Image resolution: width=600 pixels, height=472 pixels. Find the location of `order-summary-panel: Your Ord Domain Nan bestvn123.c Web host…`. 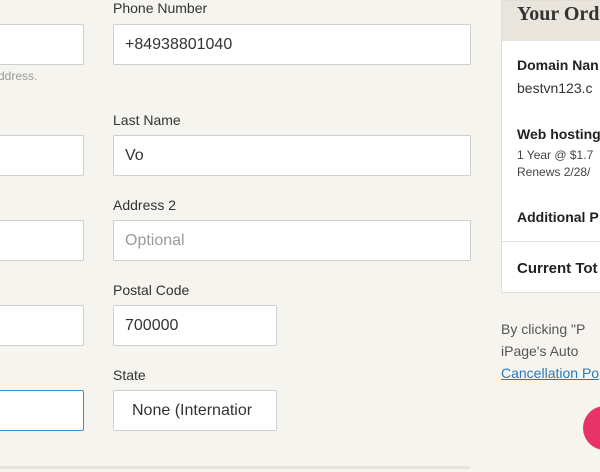

order-summary-panel: Your Ord Domain Nan bestvn123.c Web host… is located at coordinates (550, 146).